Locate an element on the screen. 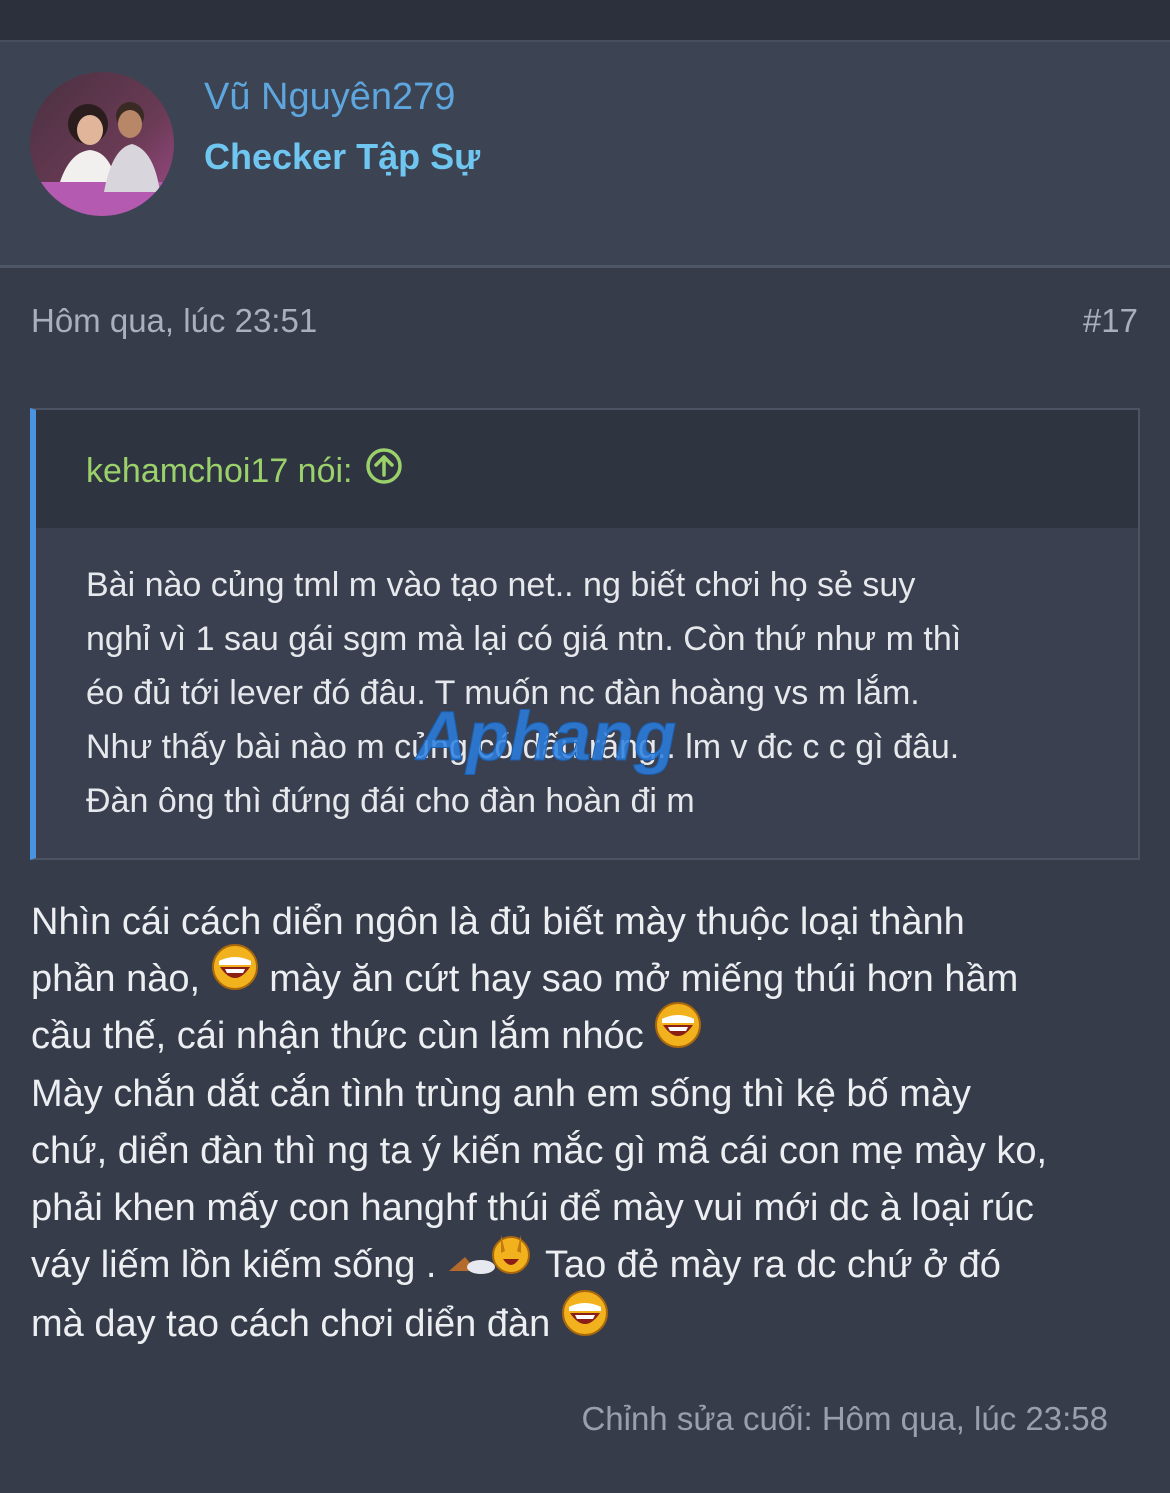 Image resolution: width=1170 pixels, height=1493 pixels. last-edited-note: Chỉnh sửa cuối: Hôm qua, lúc 23:58 is located at coordinates (844, 1418).